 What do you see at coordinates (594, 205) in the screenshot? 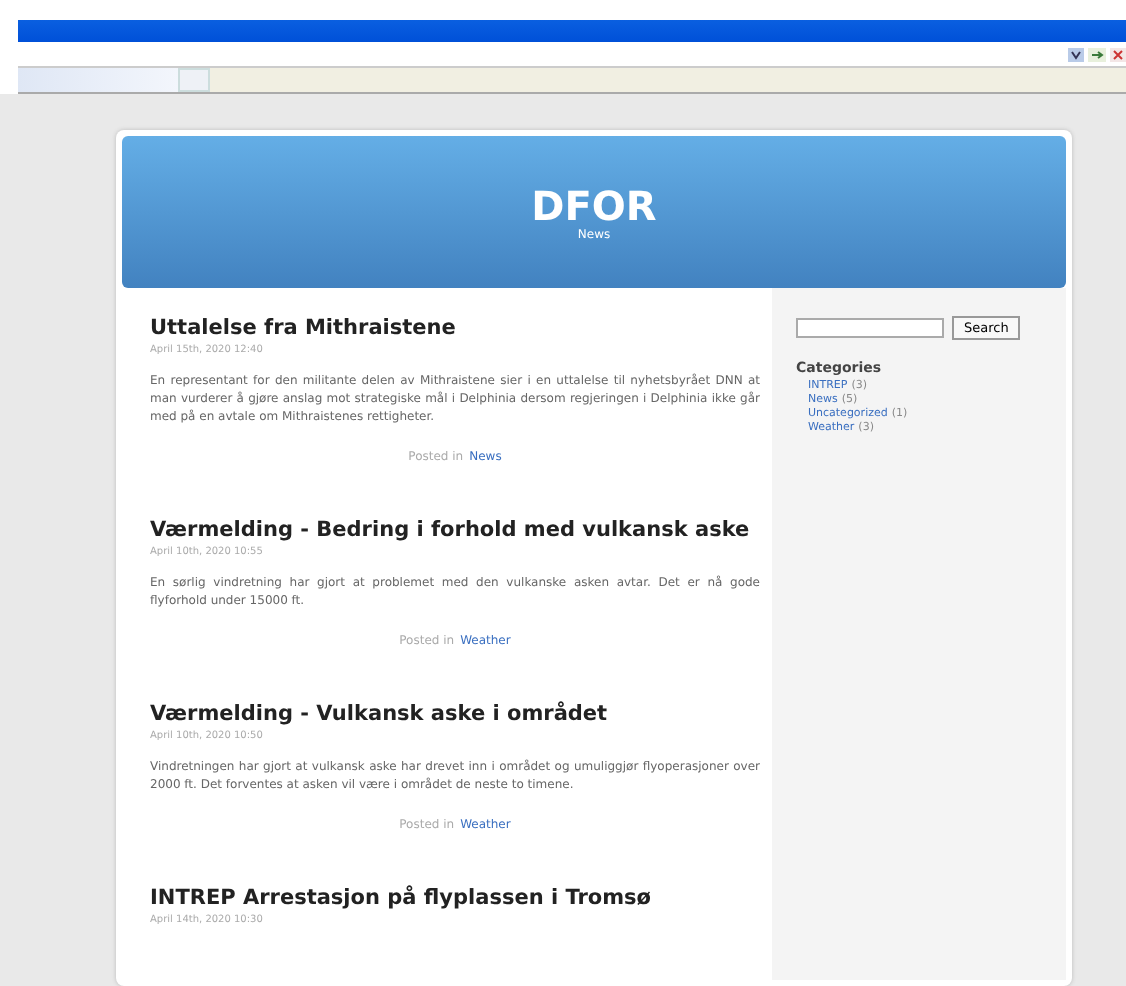
I see `site-title: DFOR` at bounding box center [594, 205].